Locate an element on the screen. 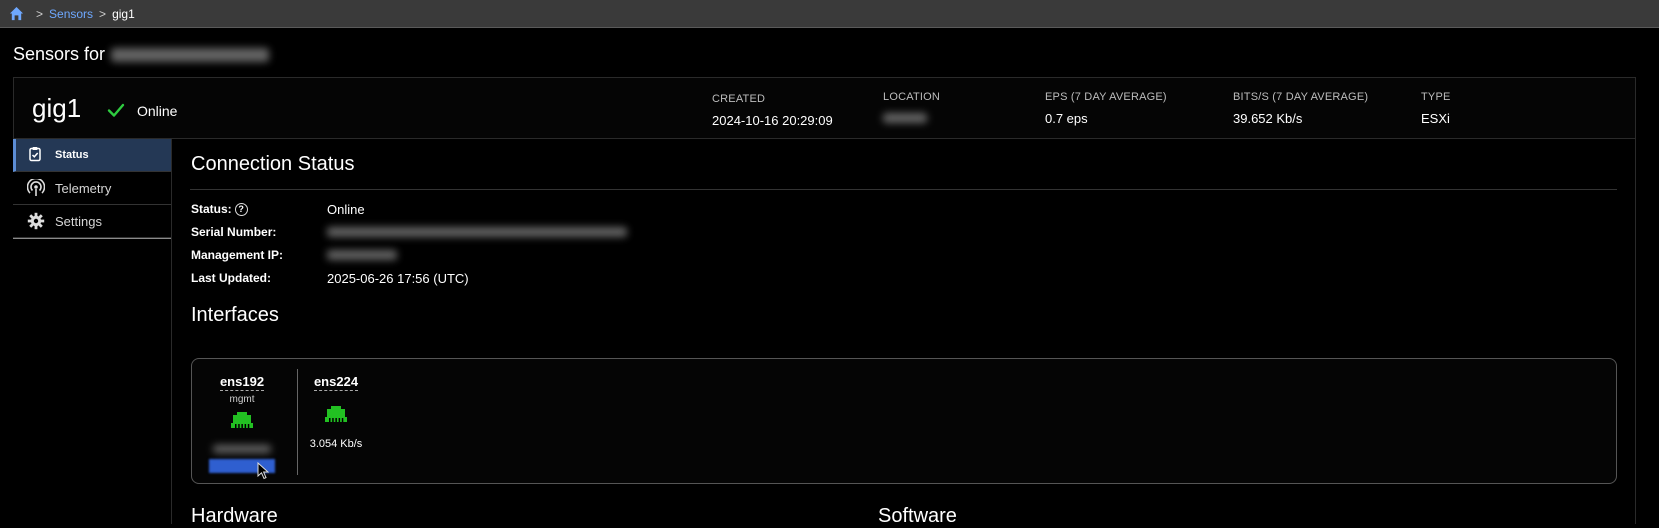  last-updated-label: Last Updated: is located at coordinates (231, 278).